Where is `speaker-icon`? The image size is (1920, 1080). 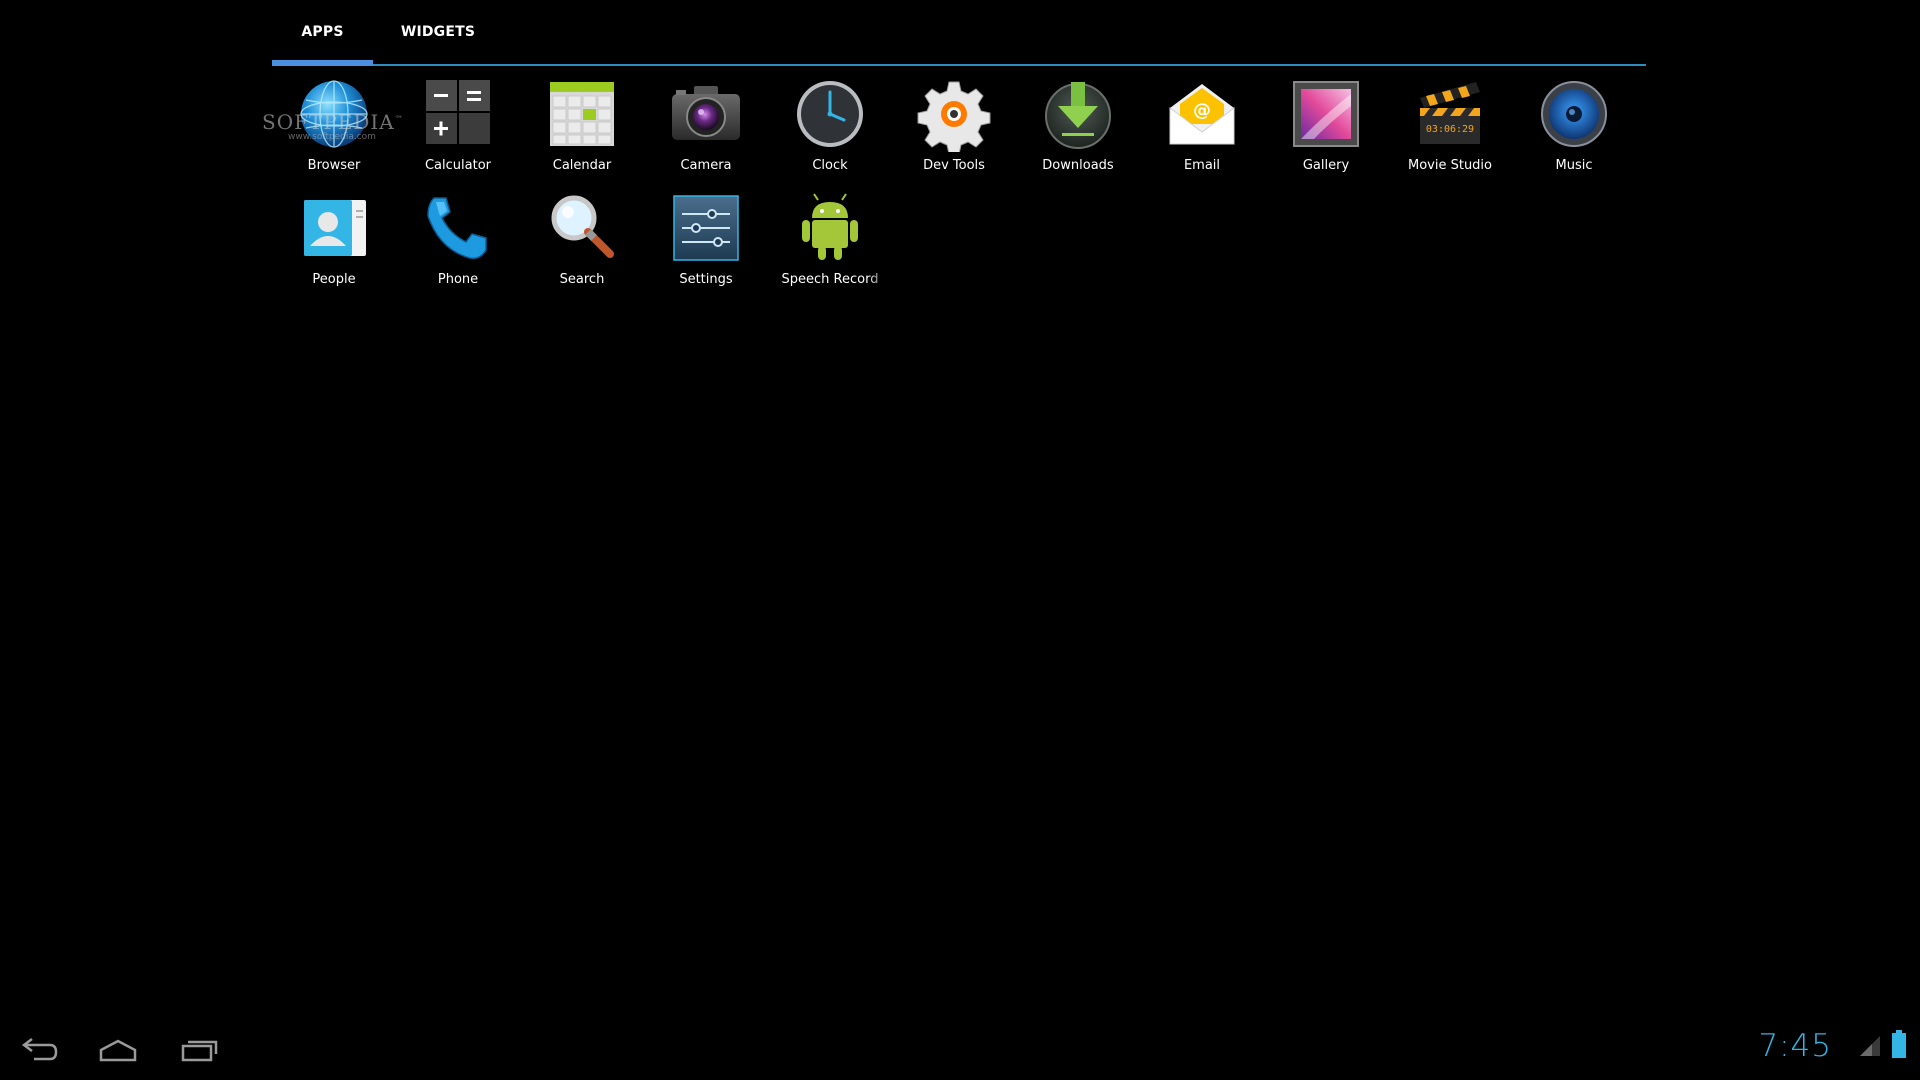 speaker-icon is located at coordinates (1574, 114).